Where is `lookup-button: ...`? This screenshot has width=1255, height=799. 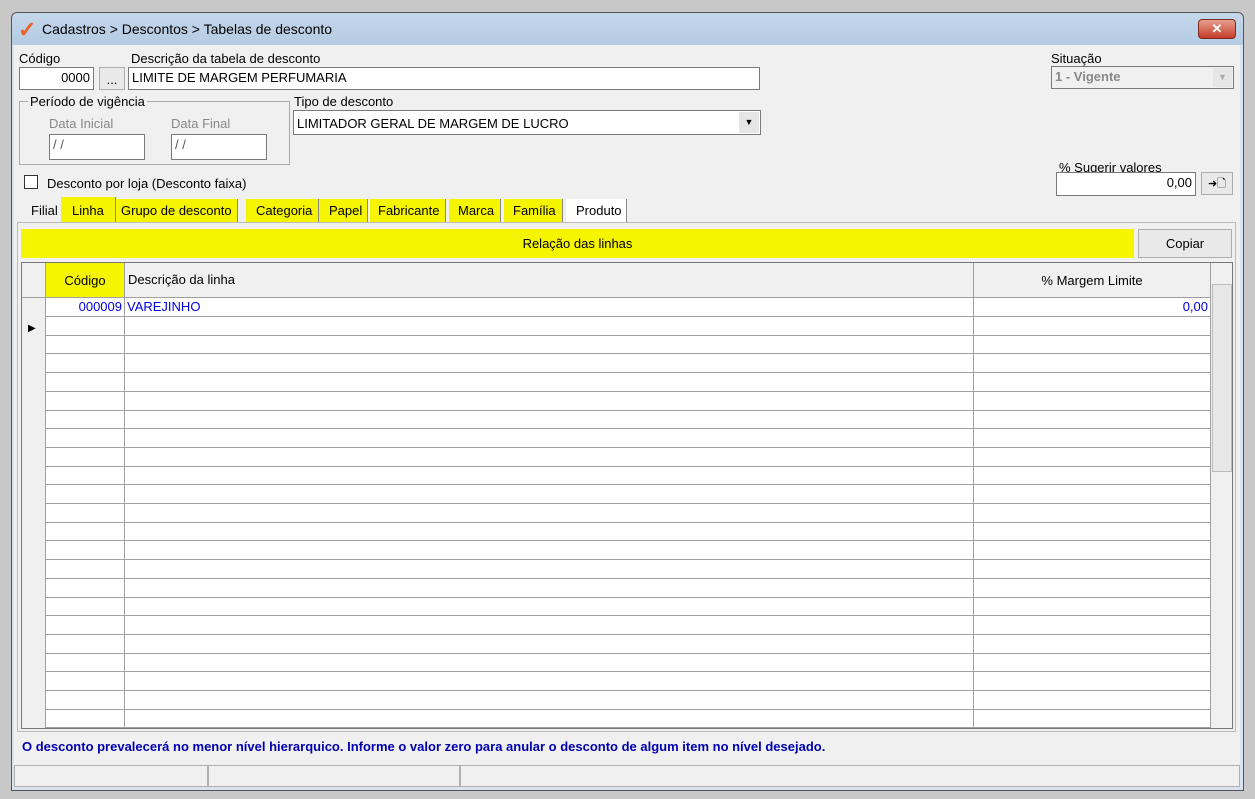 lookup-button: ... is located at coordinates (112, 78).